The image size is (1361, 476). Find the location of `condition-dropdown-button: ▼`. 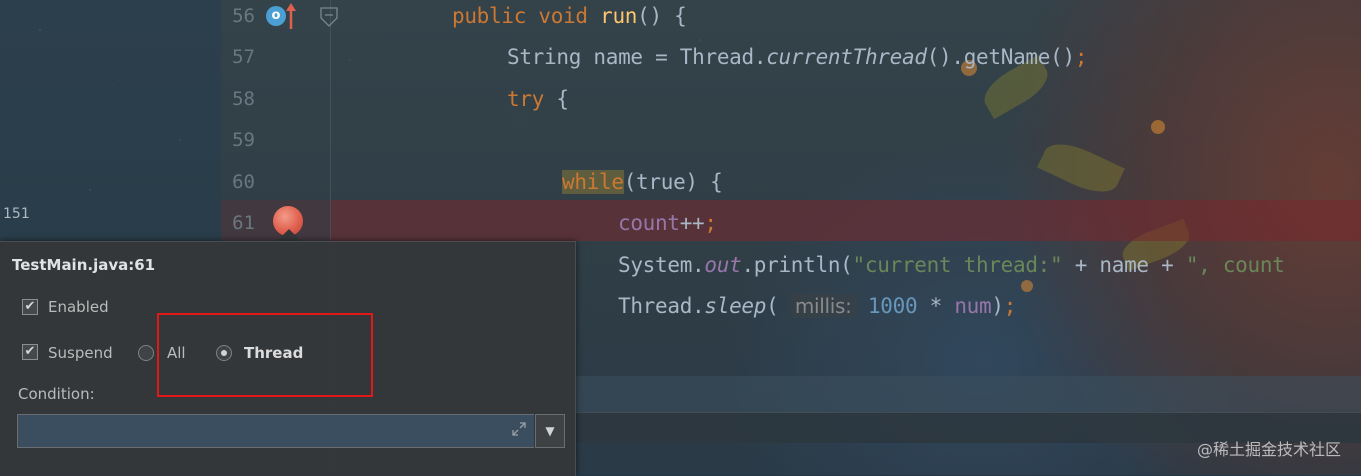

condition-dropdown-button: ▼ is located at coordinates (550, 431).